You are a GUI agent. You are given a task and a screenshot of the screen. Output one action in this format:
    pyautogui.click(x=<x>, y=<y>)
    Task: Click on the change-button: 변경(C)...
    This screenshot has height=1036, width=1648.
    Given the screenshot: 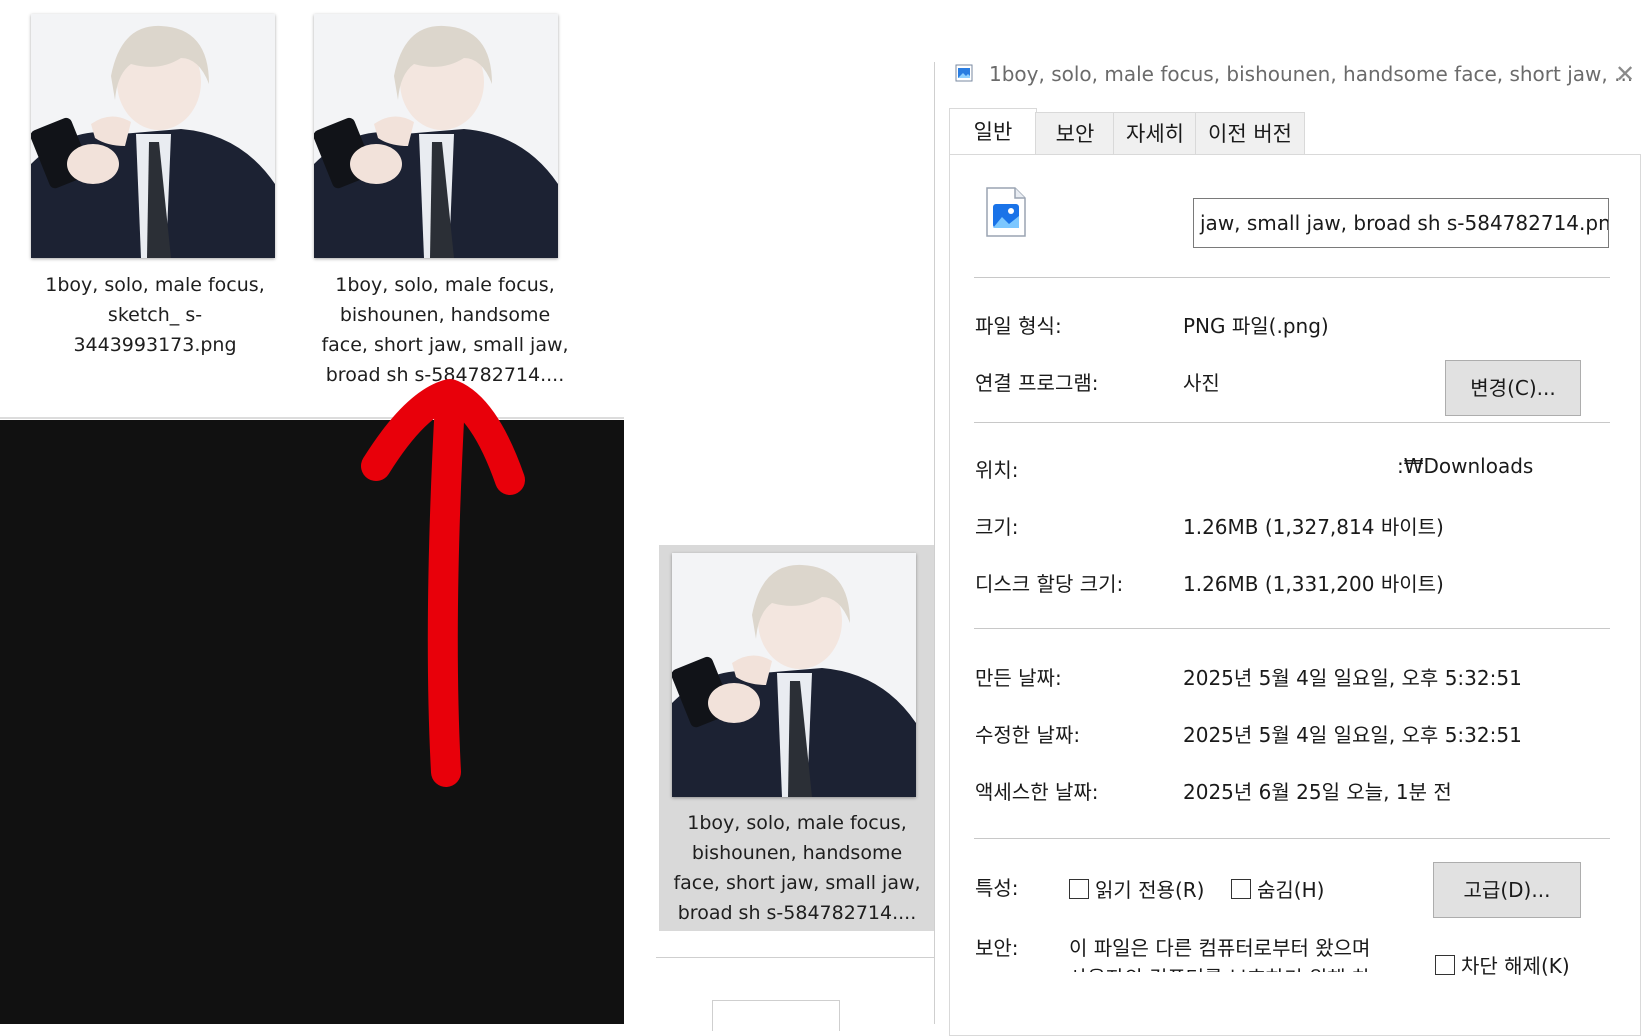 What is the action you would take?
    pyautogui.click(x=1513, y=388)
    